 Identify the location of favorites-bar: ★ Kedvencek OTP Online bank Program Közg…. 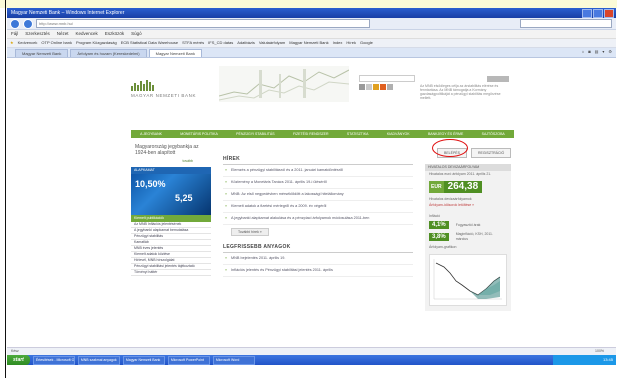
(311, 43).